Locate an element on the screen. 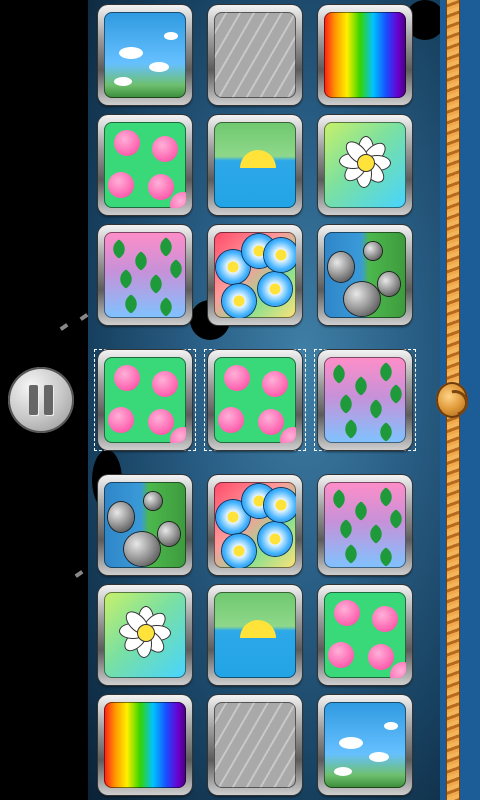  pause-button is located at coordinates (41, 400).